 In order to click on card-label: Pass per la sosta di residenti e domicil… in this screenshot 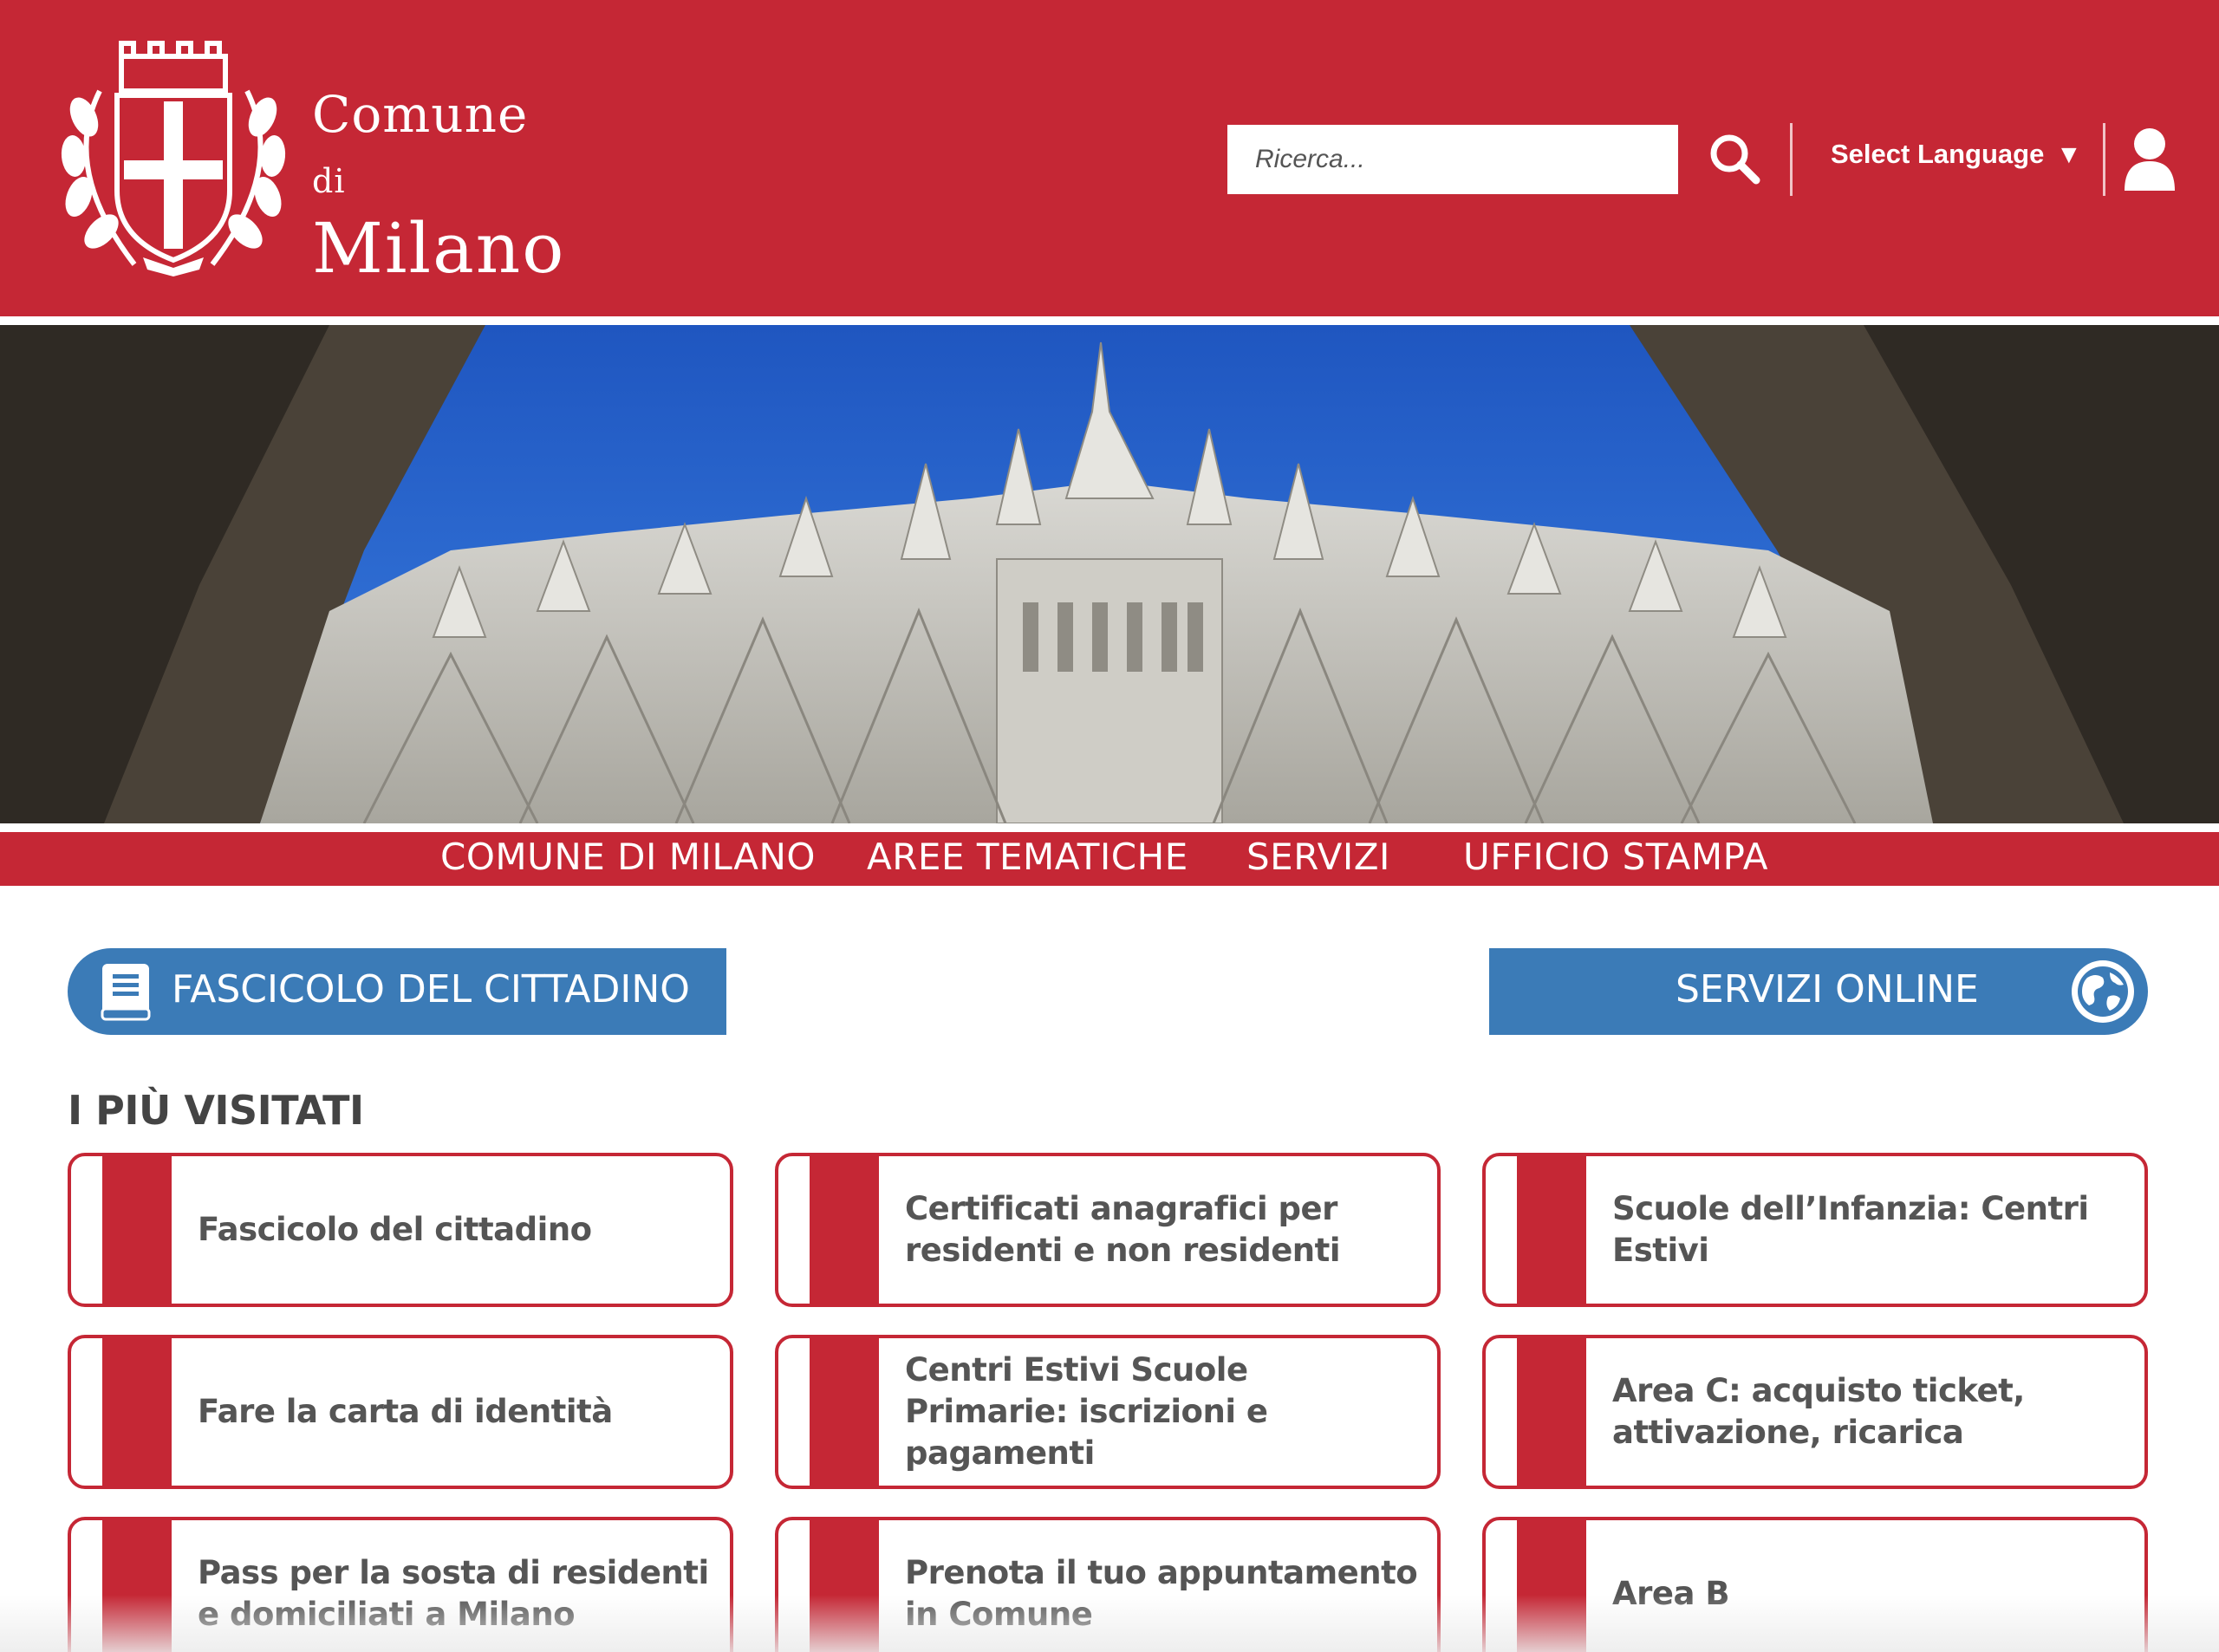, I will do `click(453, 1593)`.